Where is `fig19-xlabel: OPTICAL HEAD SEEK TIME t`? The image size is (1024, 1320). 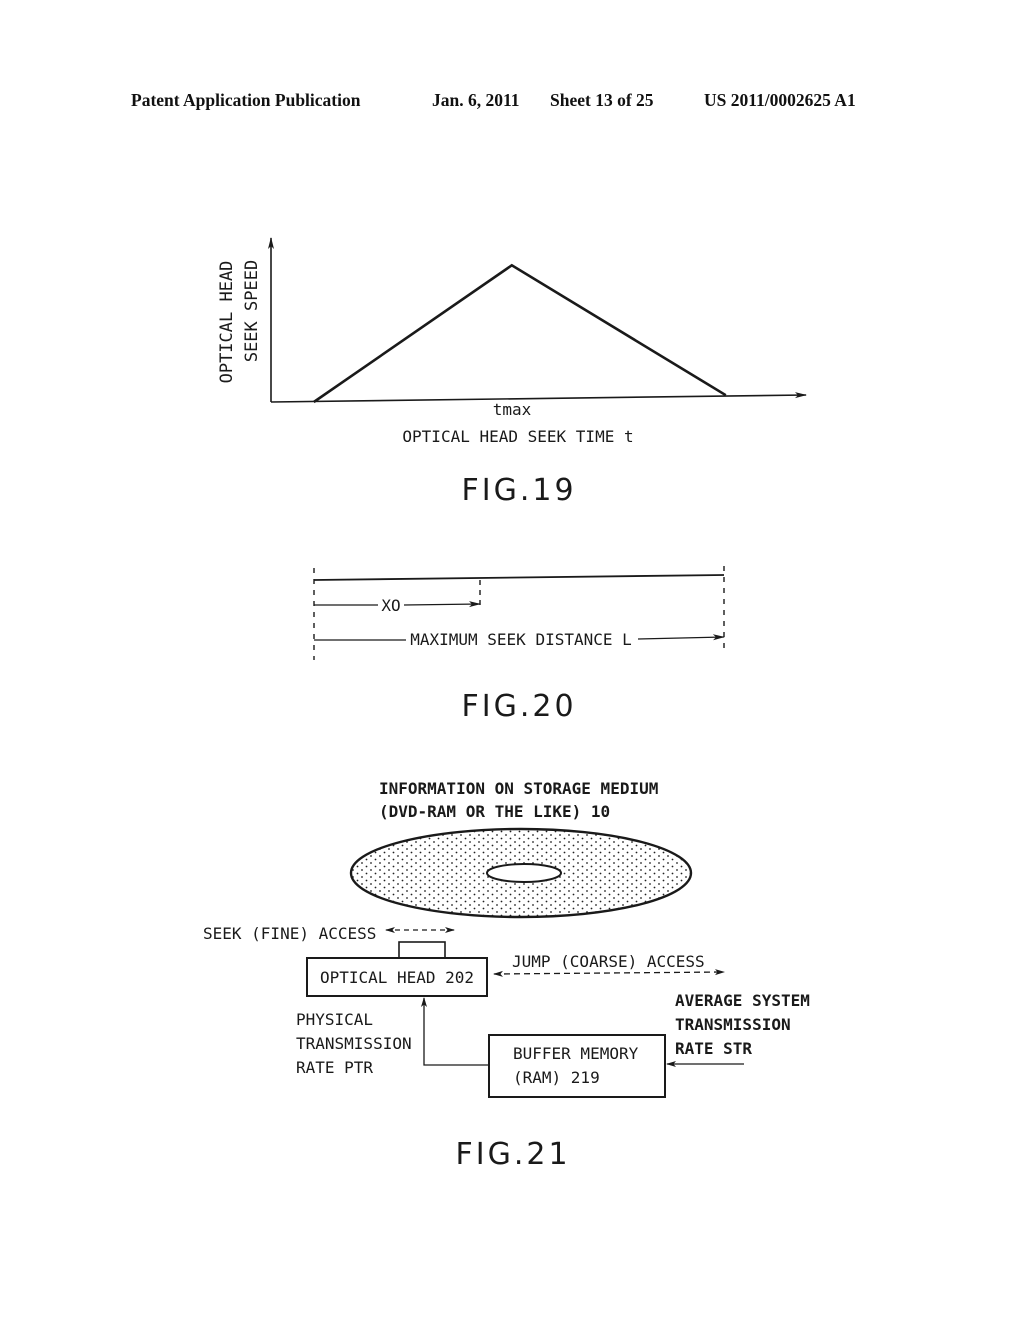
fig19-xlabel: OPTICAL HEAD SEEK TIME t is located at coordinates (517, 436).